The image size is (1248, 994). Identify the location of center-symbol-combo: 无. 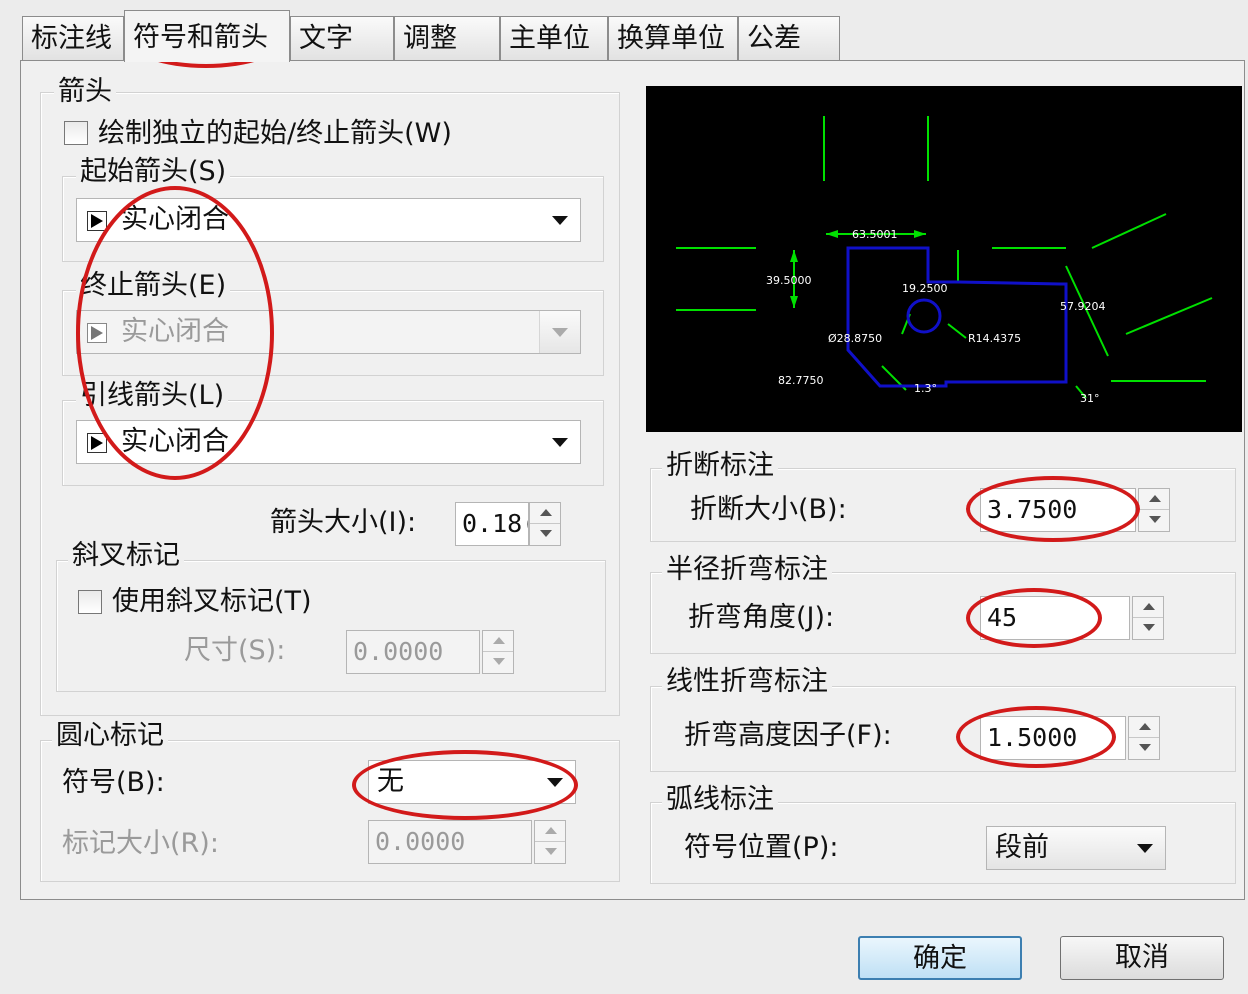
(472, 782).